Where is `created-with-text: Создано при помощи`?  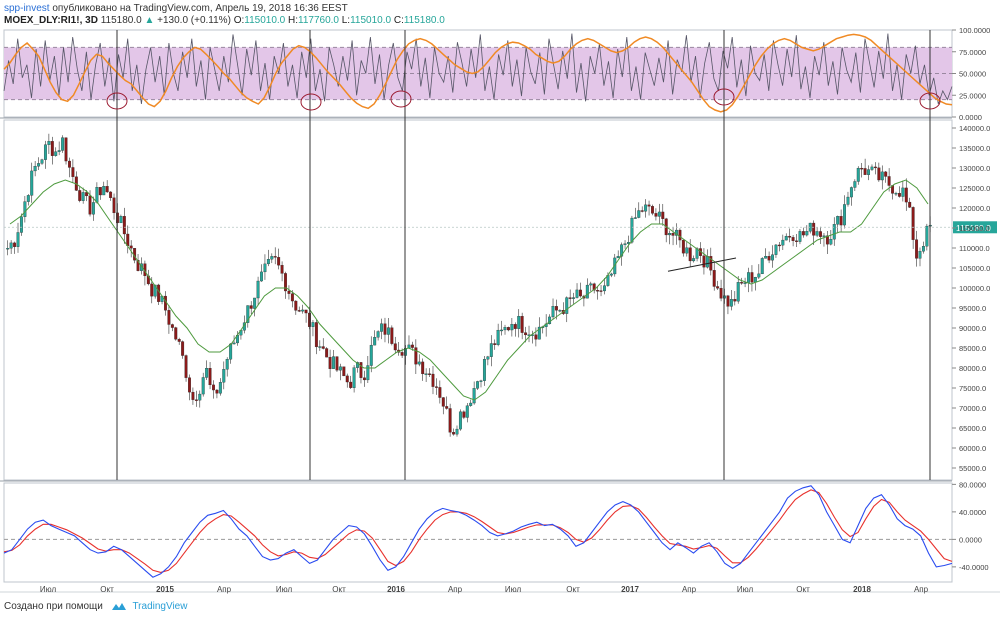 created-with-text: Создано при помощи is located at coordinates (53, 606).